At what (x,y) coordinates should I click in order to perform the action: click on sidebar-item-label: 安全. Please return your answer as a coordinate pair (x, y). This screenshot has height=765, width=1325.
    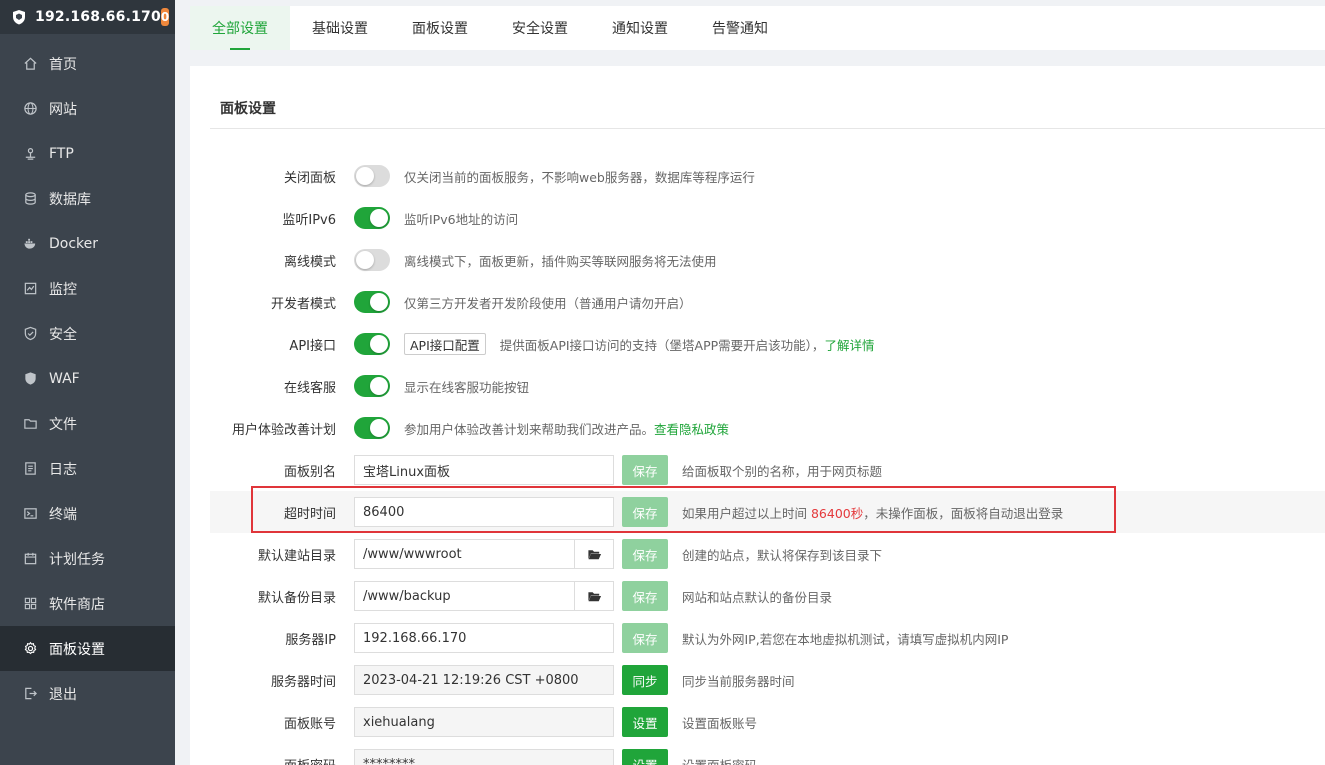
    Looking at the image, I should click on (63, 334).